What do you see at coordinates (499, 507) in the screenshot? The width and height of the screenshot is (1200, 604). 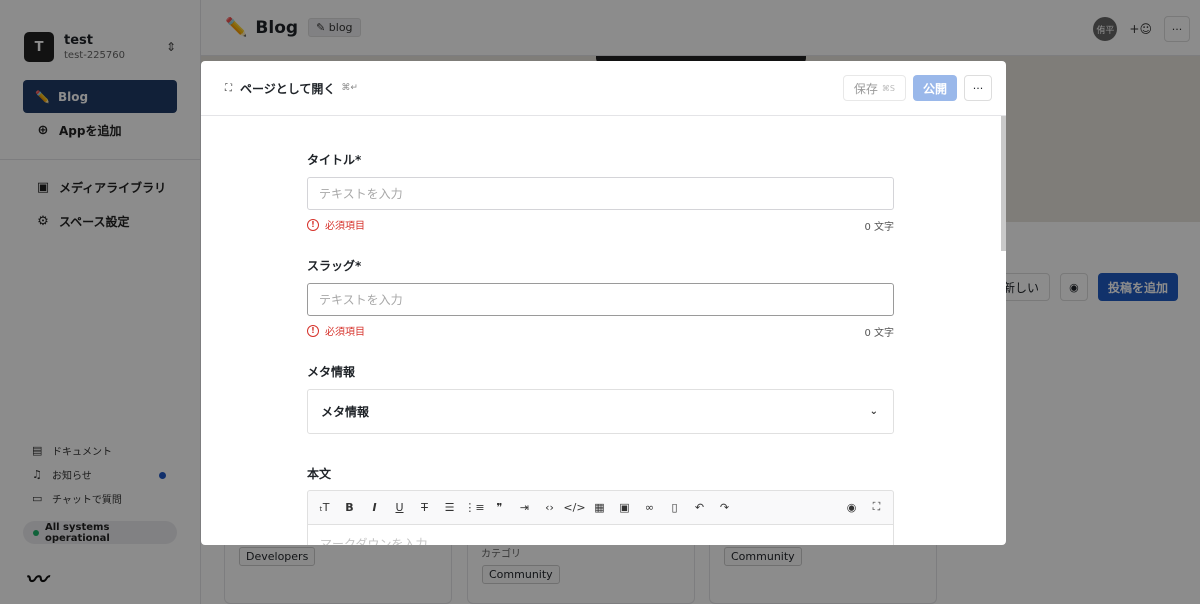 I see `quote-icon: ❞` at bounding box center [499, 507].